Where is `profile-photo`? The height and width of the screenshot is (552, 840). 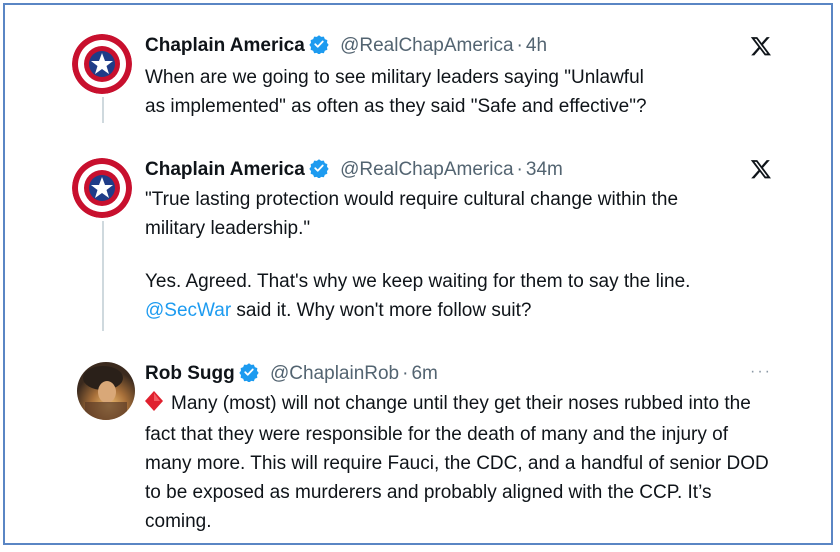
profile-photo is located at coordinates (106, 391).